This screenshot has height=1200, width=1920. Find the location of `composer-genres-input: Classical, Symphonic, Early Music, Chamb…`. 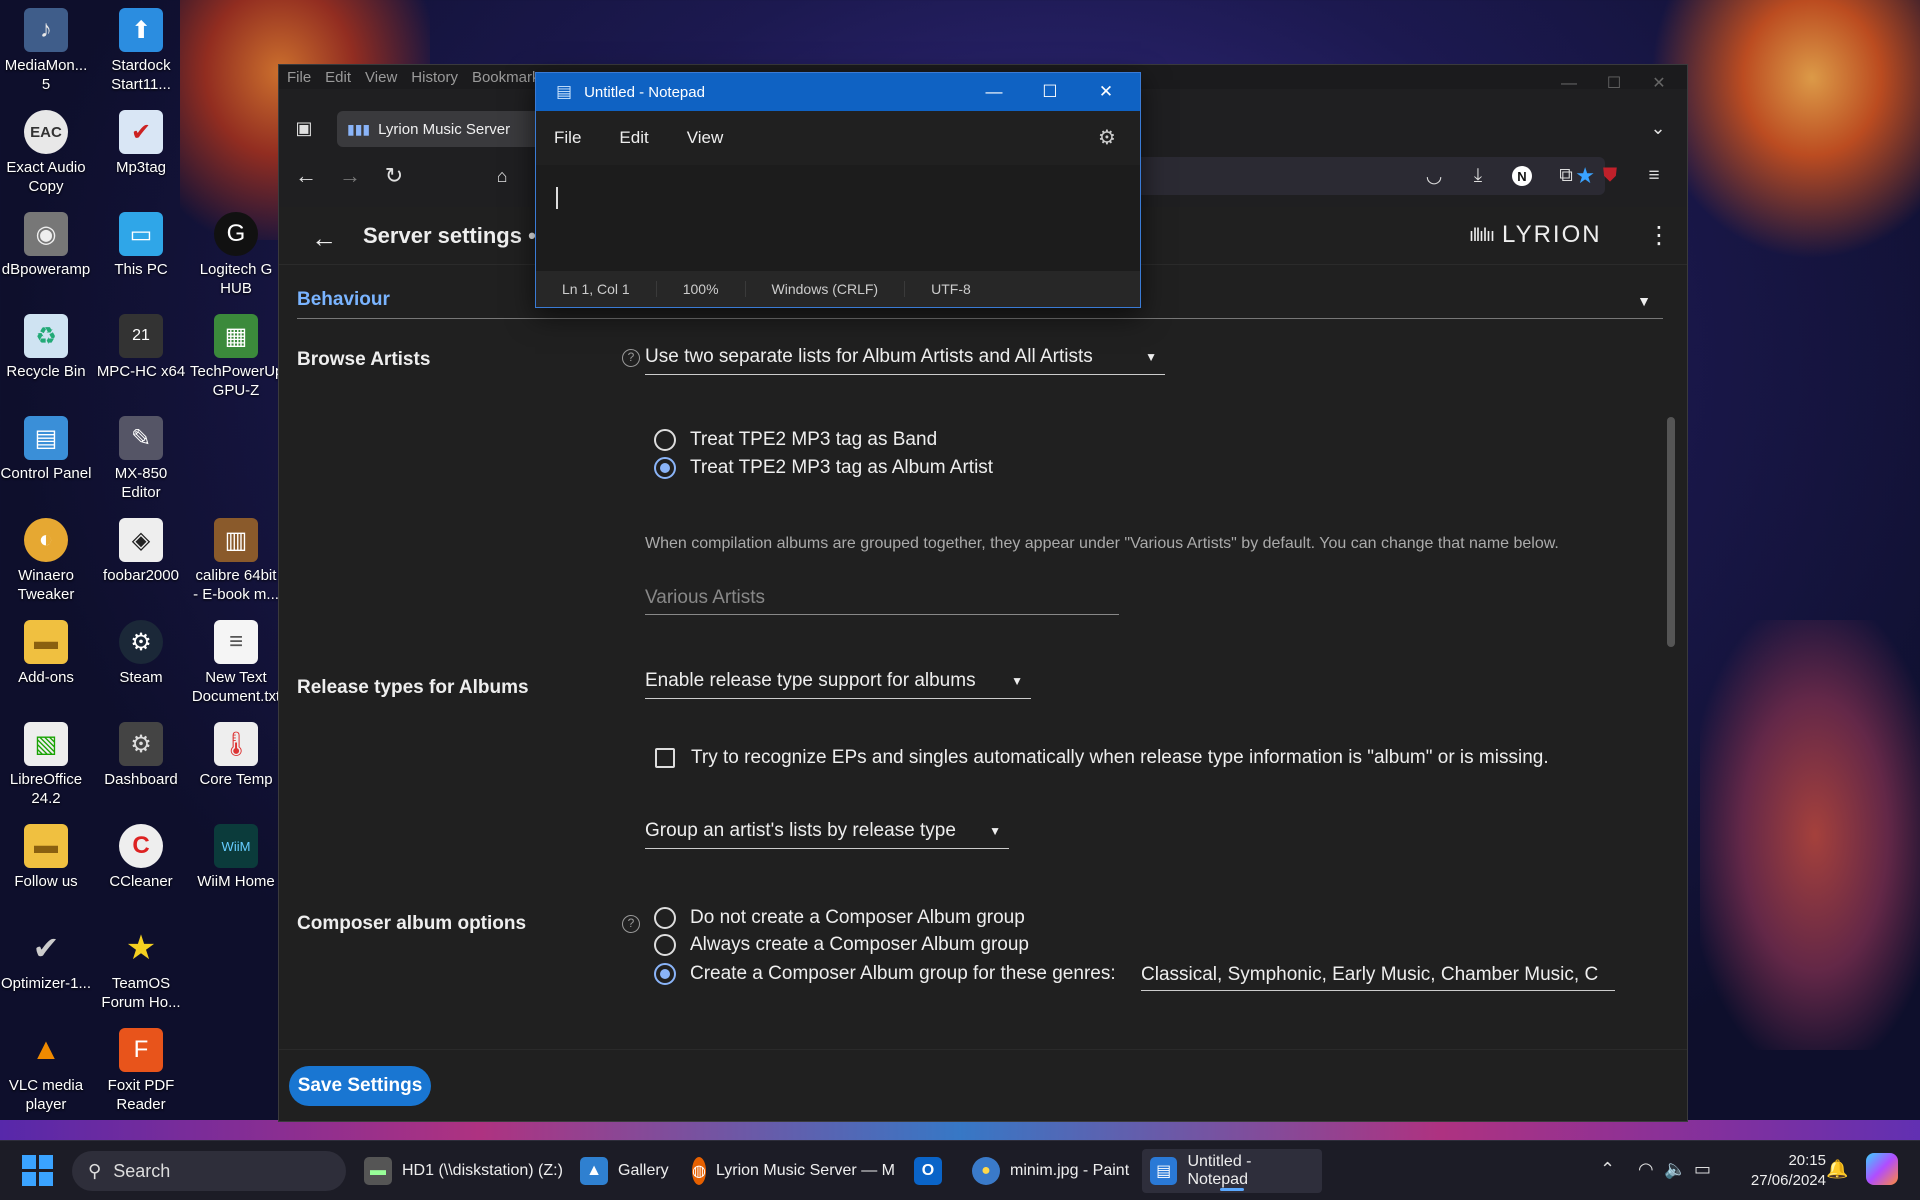

composer-genres-input: Classical, Symphonic, Early Music, Chamb… is located at coordinates (1378, 975).